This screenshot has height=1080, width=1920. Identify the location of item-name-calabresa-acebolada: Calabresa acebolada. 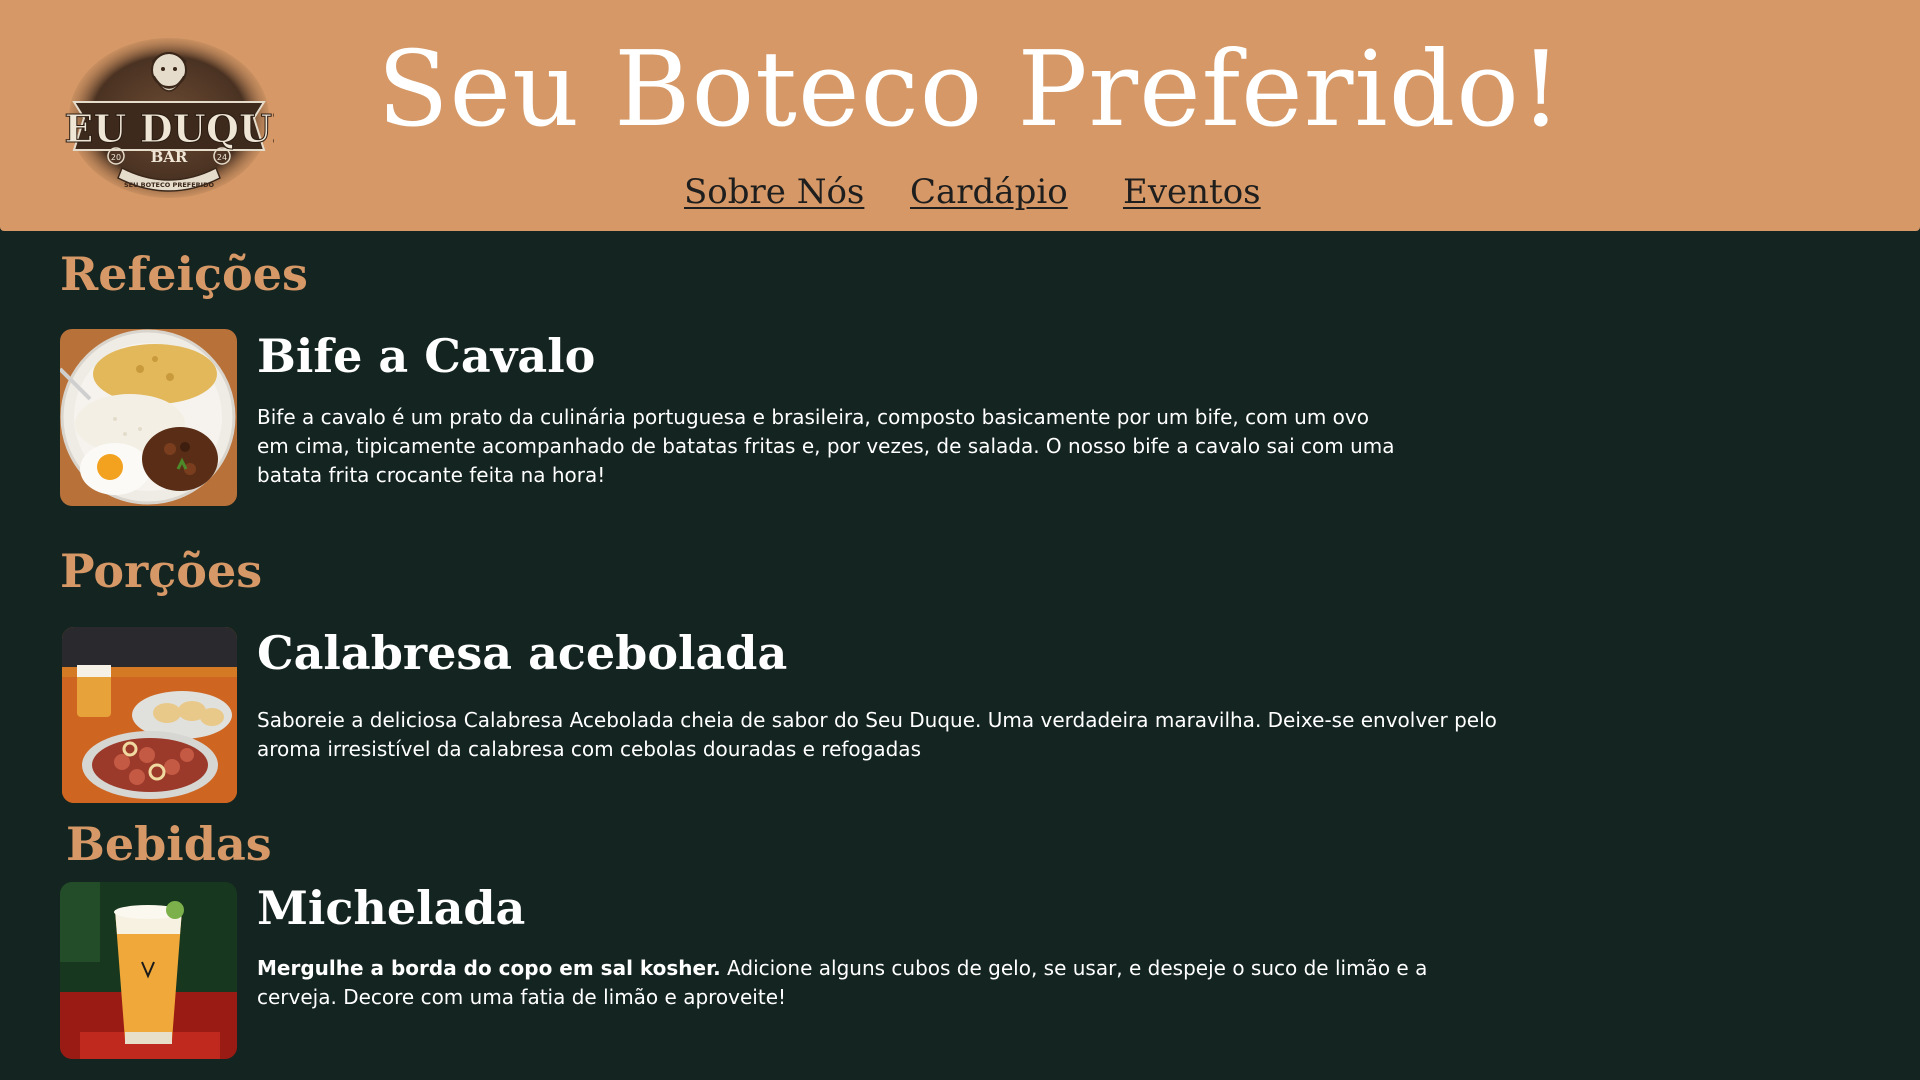
(522, 653).